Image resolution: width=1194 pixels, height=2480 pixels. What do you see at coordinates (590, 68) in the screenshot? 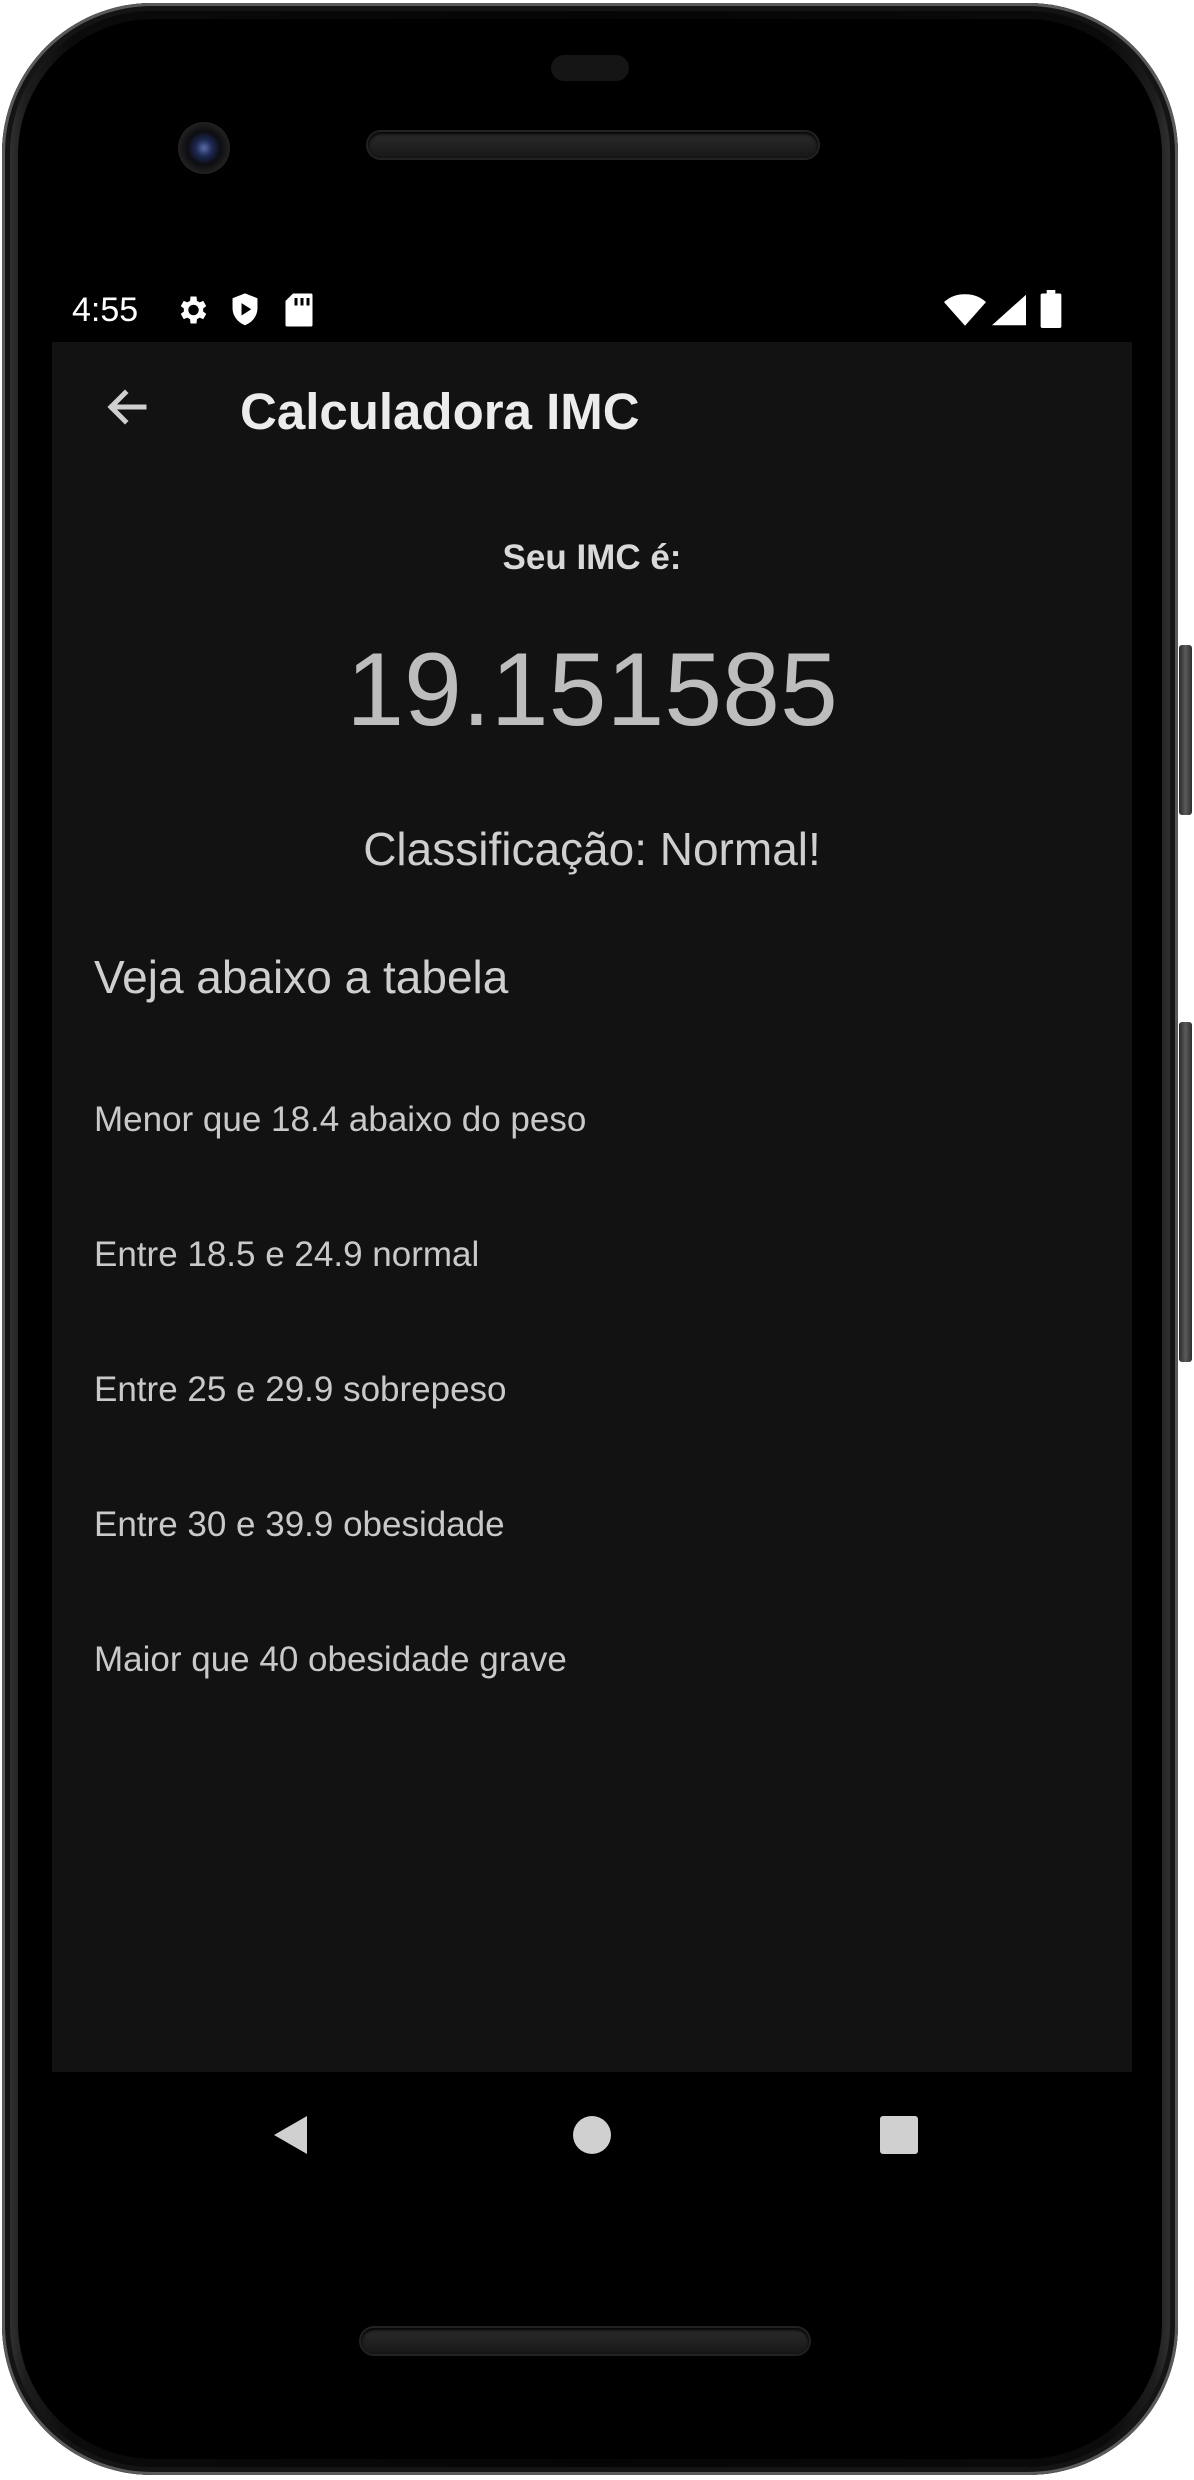
I see `top-sensor` at bounding box center [590, 68].